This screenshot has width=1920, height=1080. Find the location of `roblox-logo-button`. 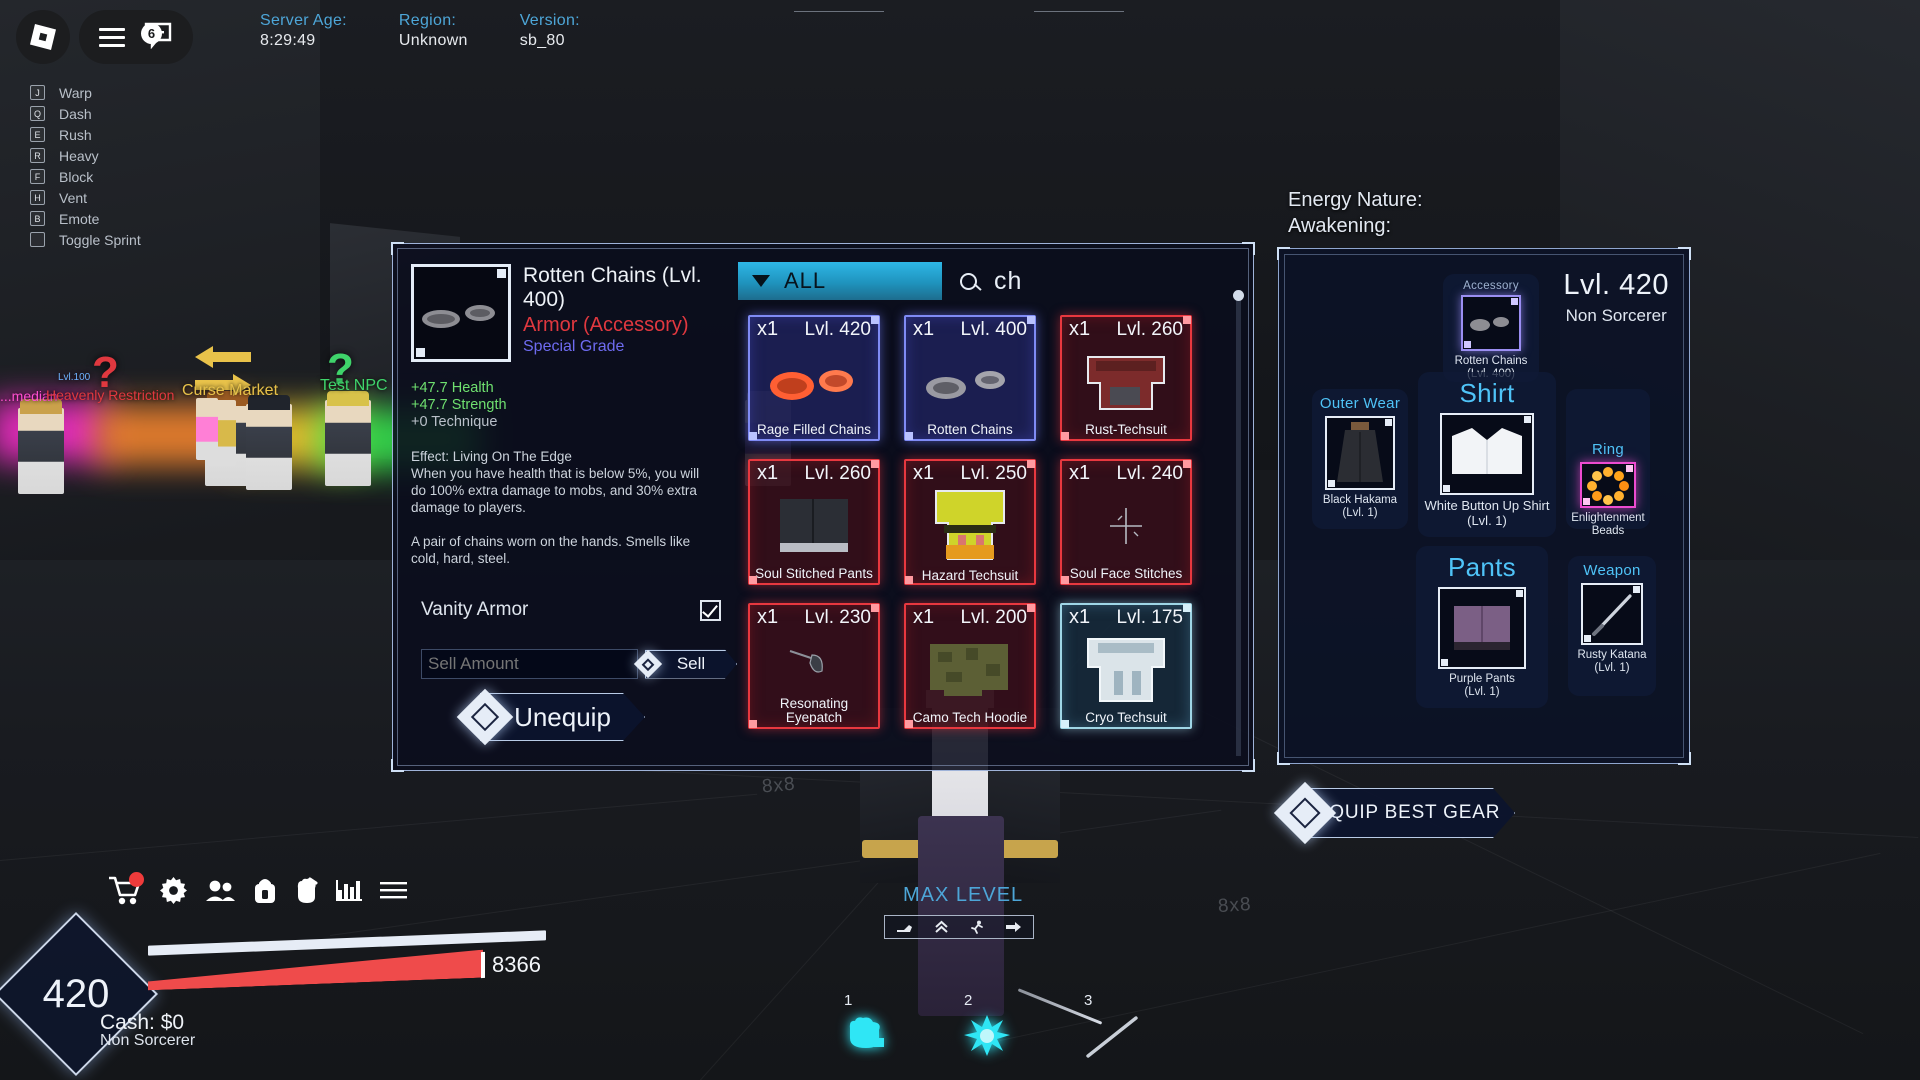

roblox-logo-button is located at coordinates (43, 37).